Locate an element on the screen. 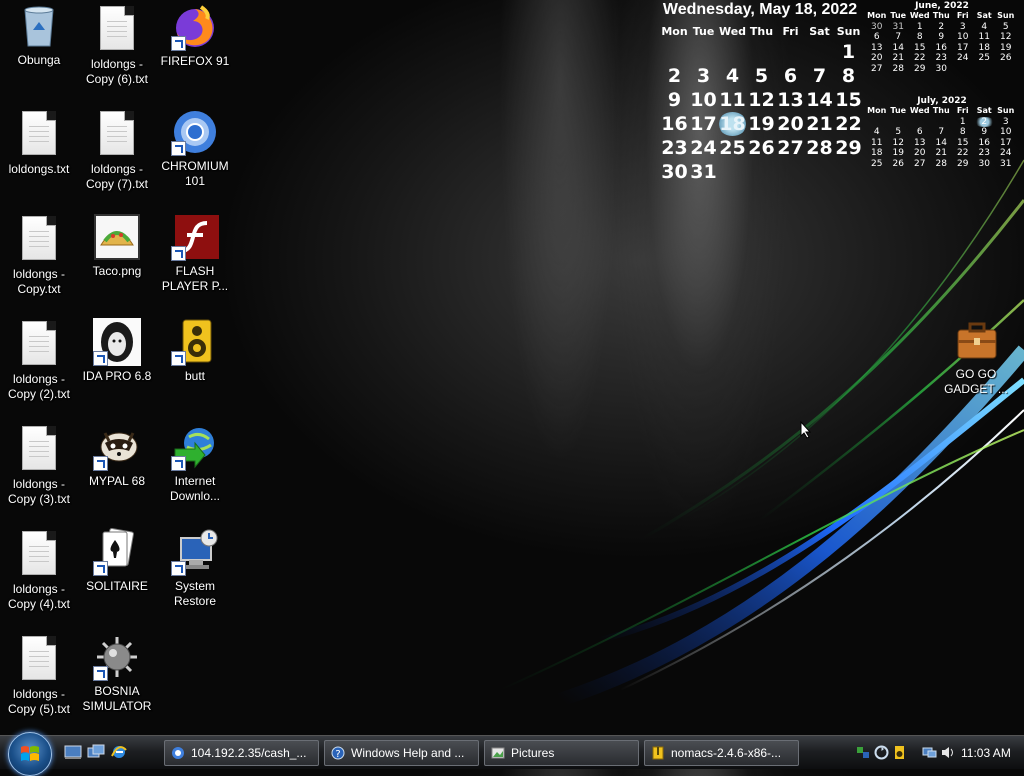 This screenshot has width=1024, height=776. calendar-day: 16 is located at coordinates (674, 124).